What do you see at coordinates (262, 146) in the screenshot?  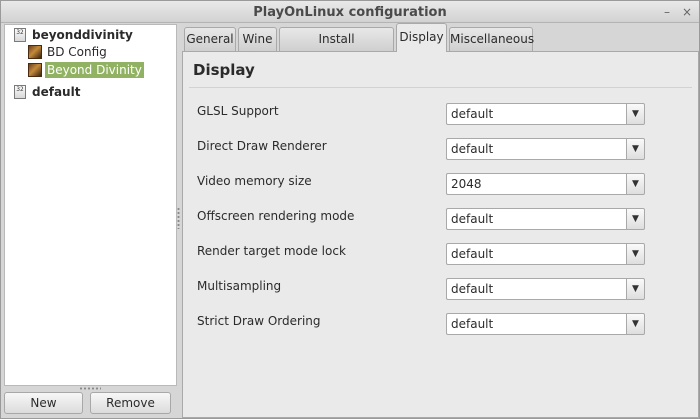 I see `direct-draw-renderer-label: Direct Draw Renderer` at bounding box center [262, 146].